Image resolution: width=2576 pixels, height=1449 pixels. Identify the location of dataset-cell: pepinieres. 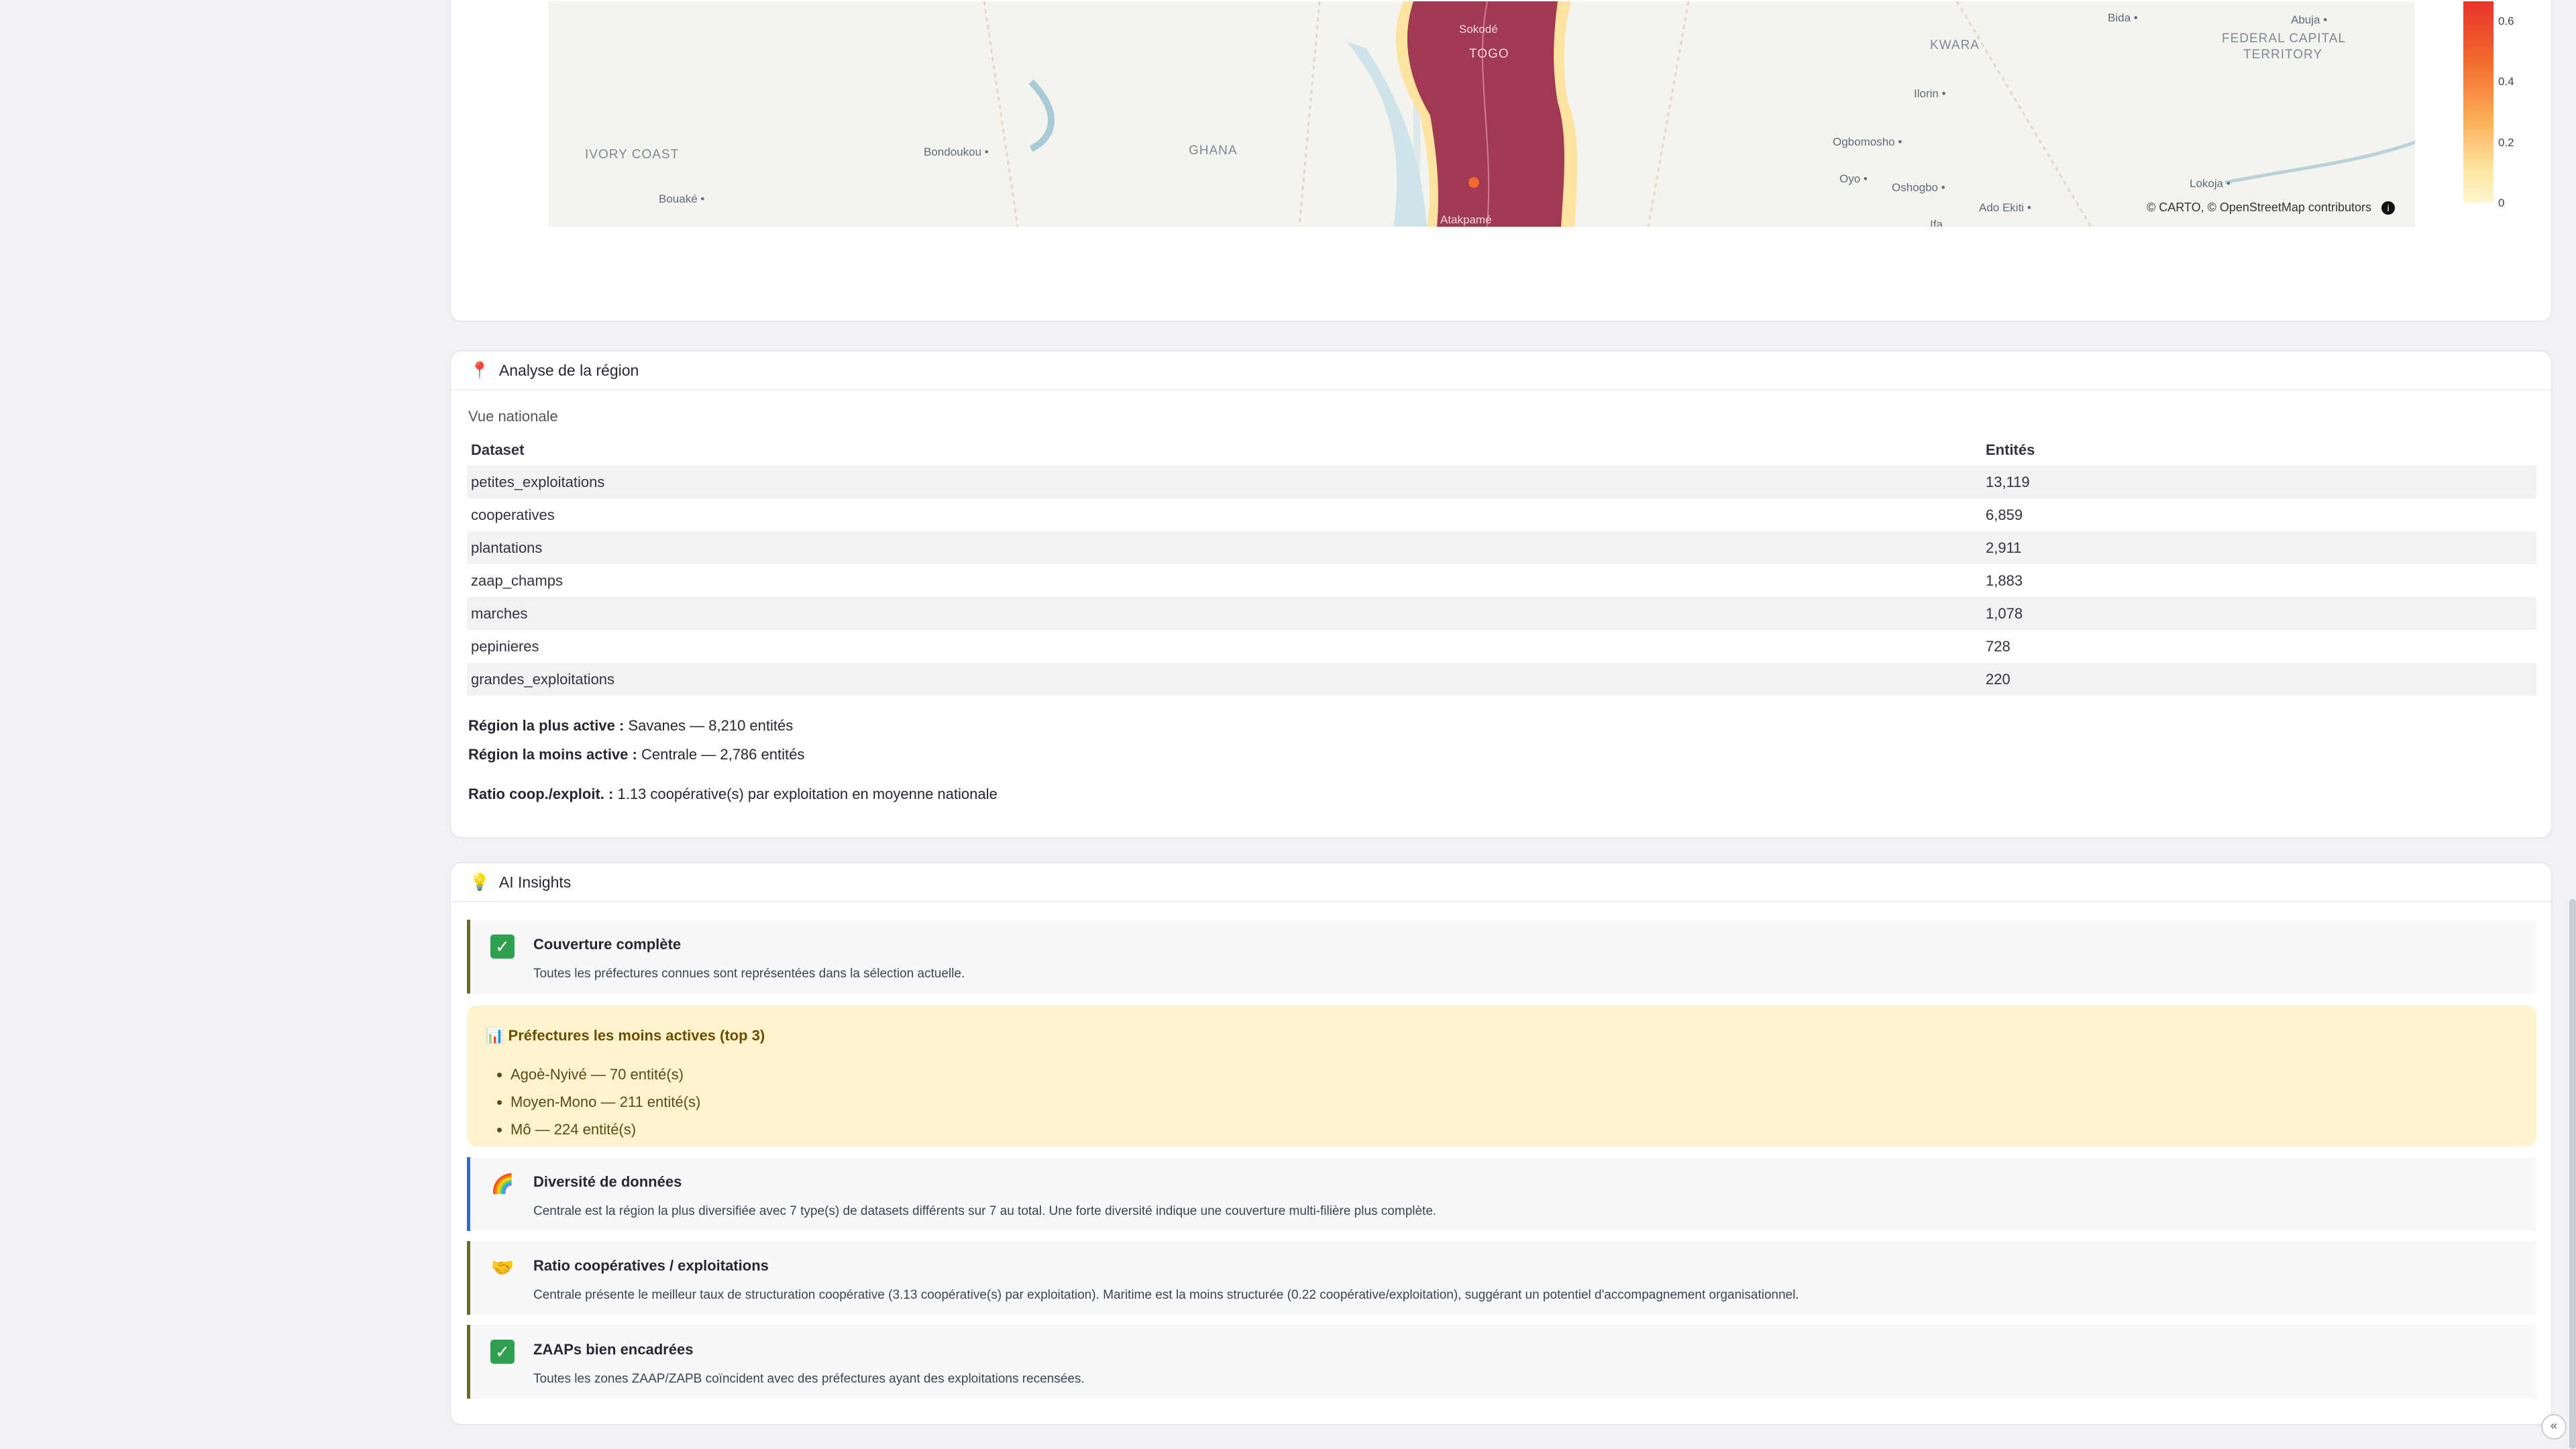
(505, 646).